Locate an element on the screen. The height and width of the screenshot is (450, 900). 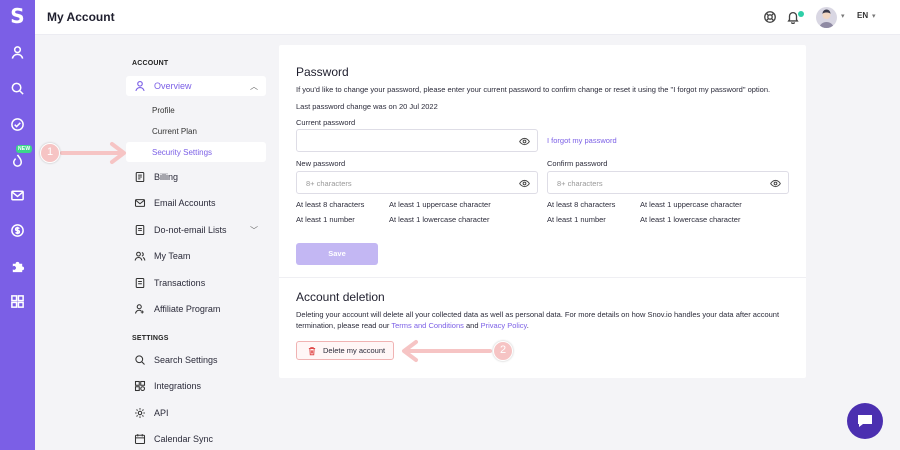
menu-item-label: Search Settings is located at coordinates (186, 360).